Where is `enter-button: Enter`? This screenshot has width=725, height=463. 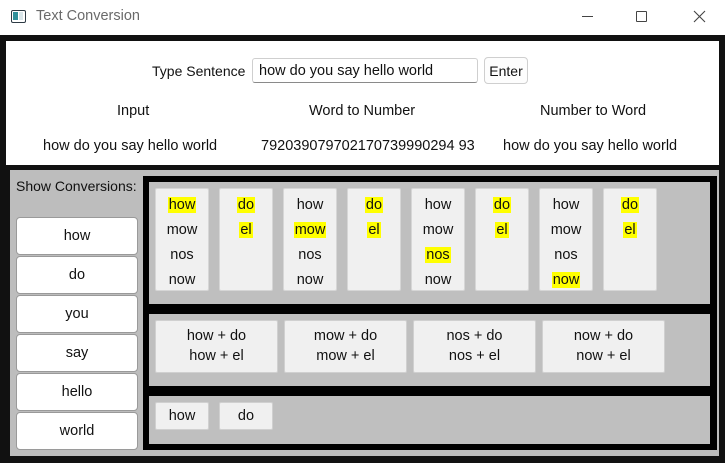 enter-button: Enter is located at coordinates (506, 70).